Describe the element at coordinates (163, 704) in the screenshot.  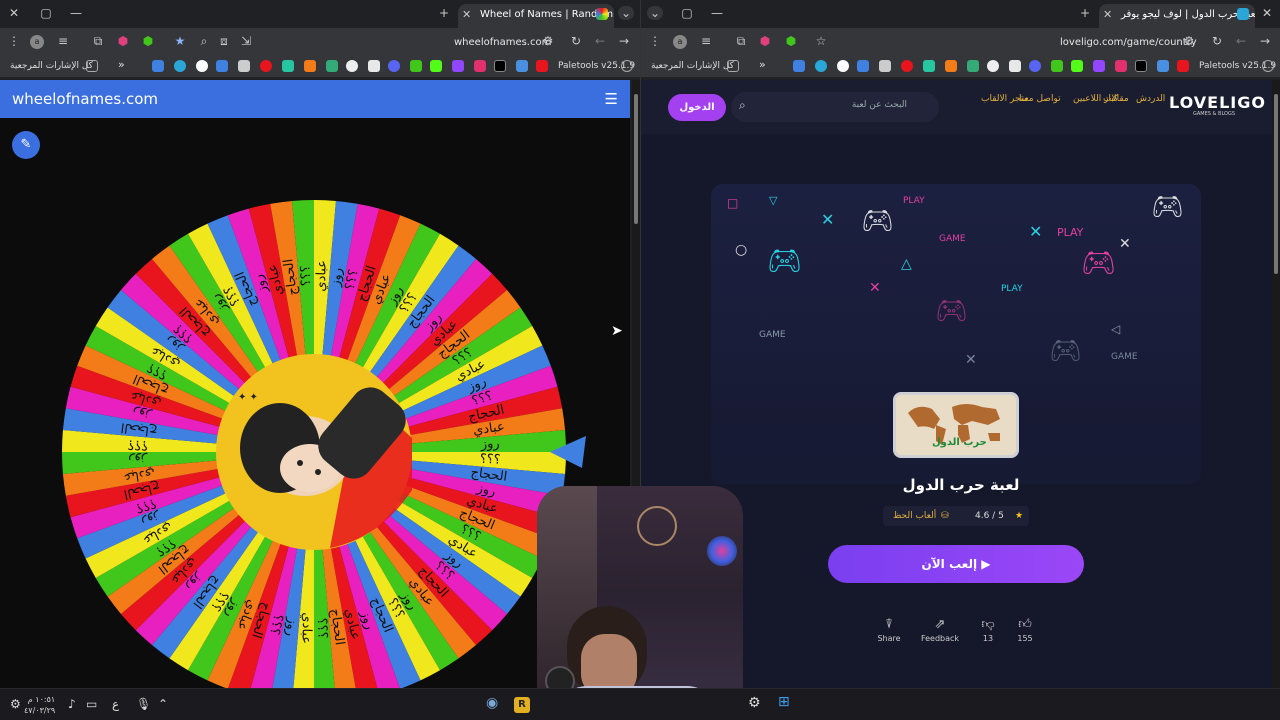
I see `tray-chevron-icon: ⌃` at that location.